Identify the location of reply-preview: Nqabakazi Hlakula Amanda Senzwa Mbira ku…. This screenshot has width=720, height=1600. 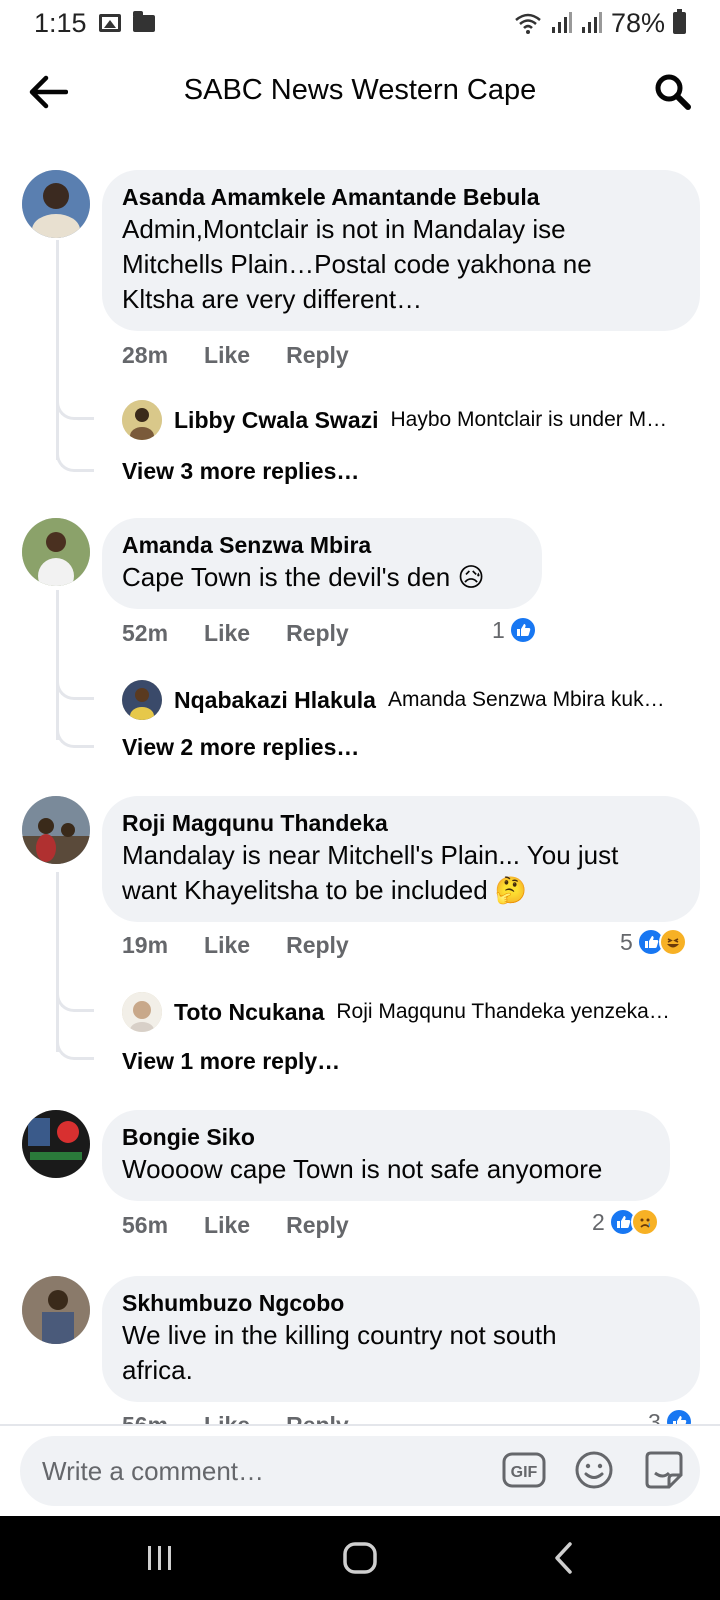
(407, 700).